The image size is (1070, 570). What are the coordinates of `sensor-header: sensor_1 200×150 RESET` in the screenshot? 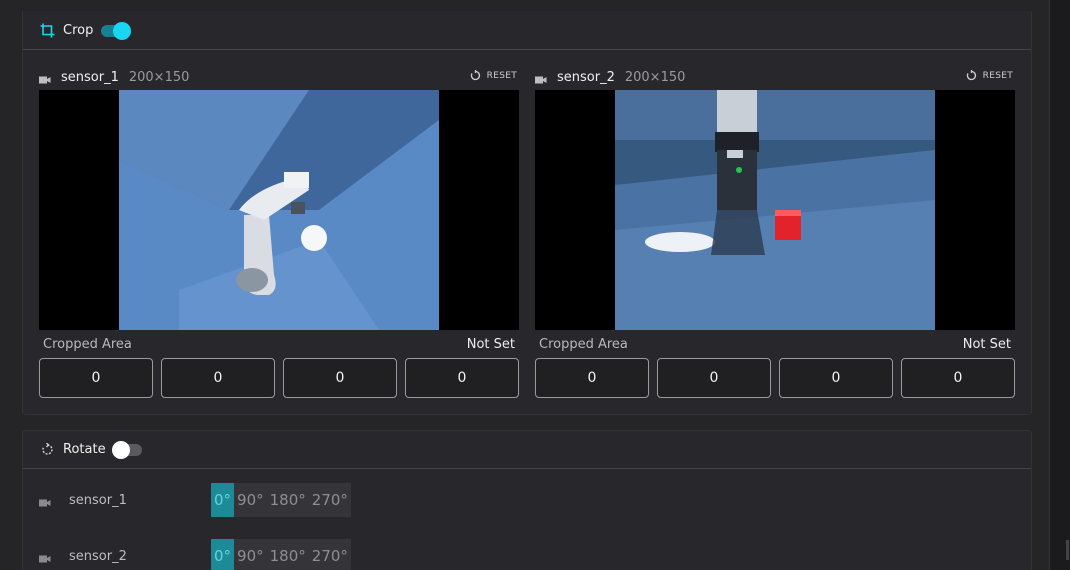 It's located at (279, 77).